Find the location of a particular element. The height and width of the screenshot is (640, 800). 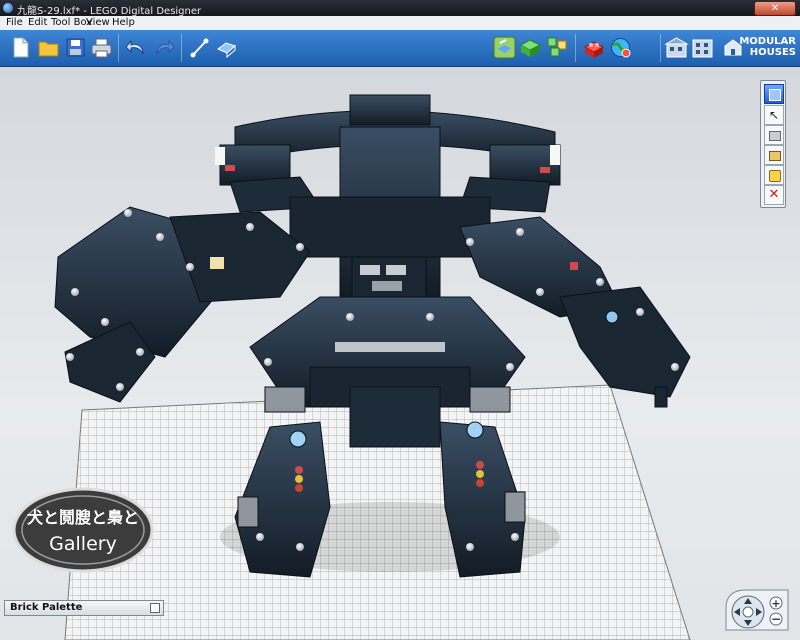

view-mode-icon is located at coordinates (530, 48).